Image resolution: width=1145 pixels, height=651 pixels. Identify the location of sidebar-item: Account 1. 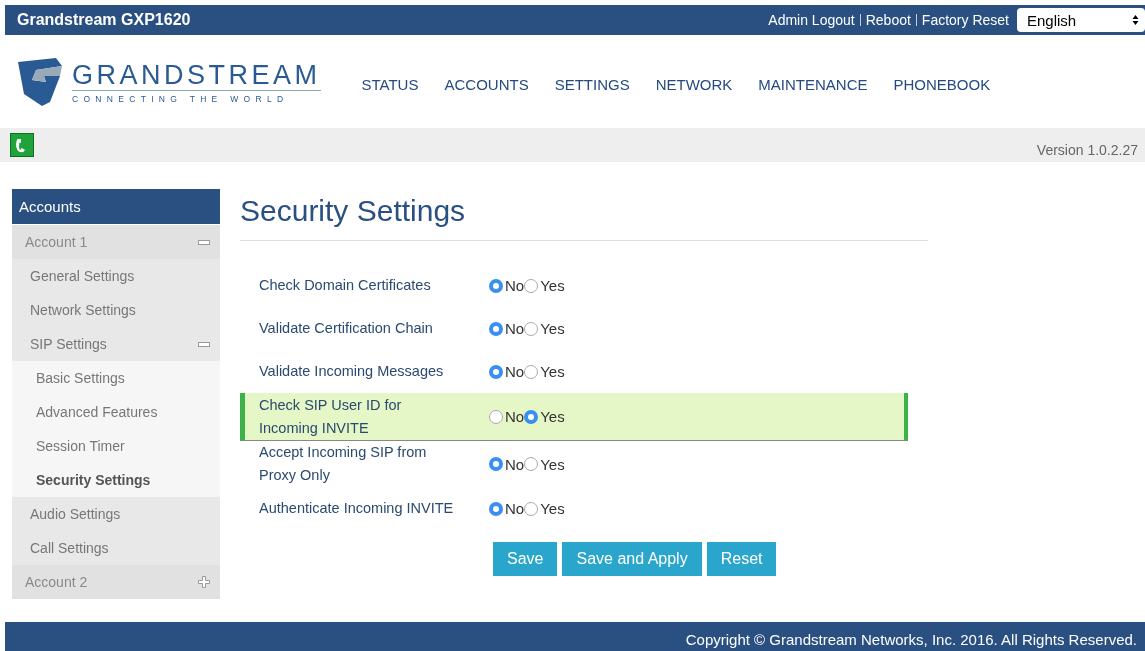
(116, 242).